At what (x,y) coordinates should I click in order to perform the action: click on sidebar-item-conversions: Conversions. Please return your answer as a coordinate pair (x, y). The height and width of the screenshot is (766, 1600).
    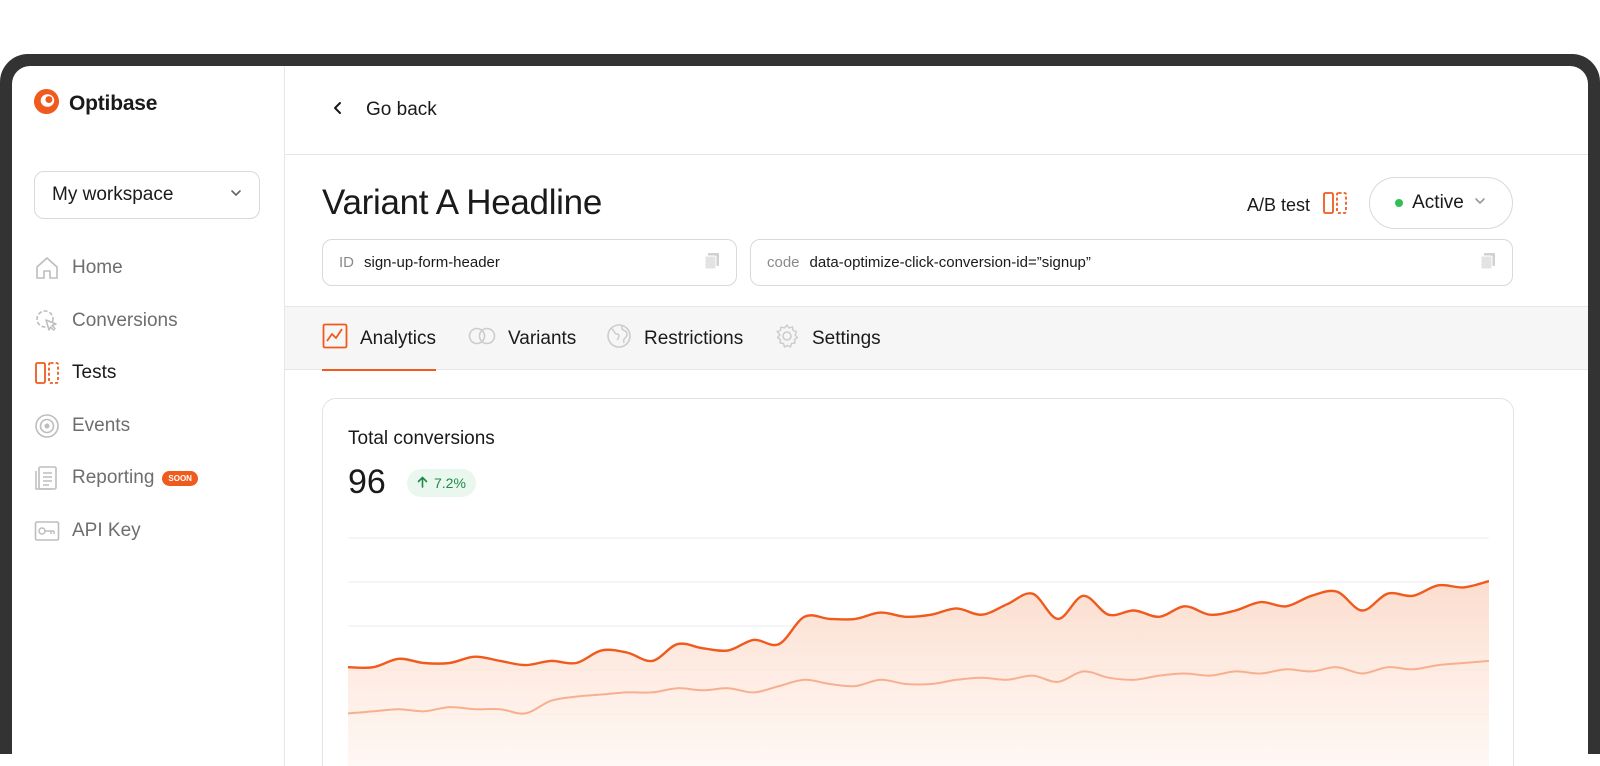
    Looking at the image, I should click on (149, 321).